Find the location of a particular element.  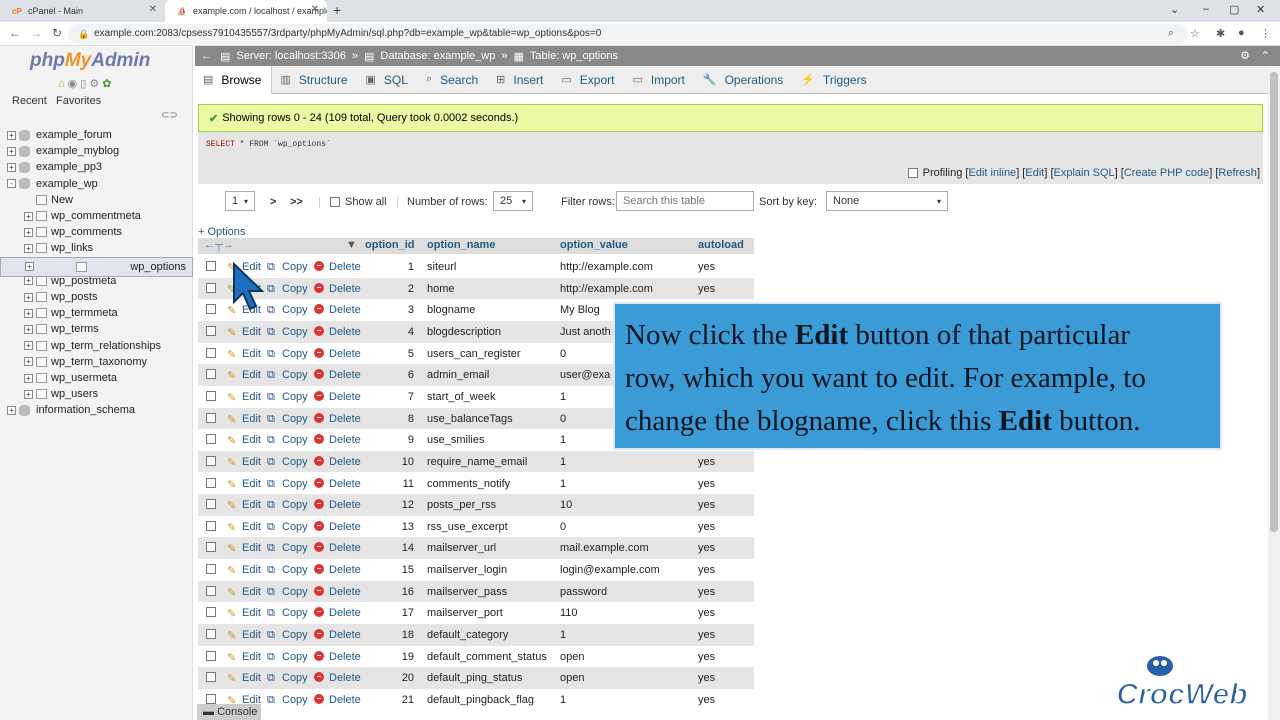

sidebar-item-information-schema: + information_schema is located at coordinates (96, 410).